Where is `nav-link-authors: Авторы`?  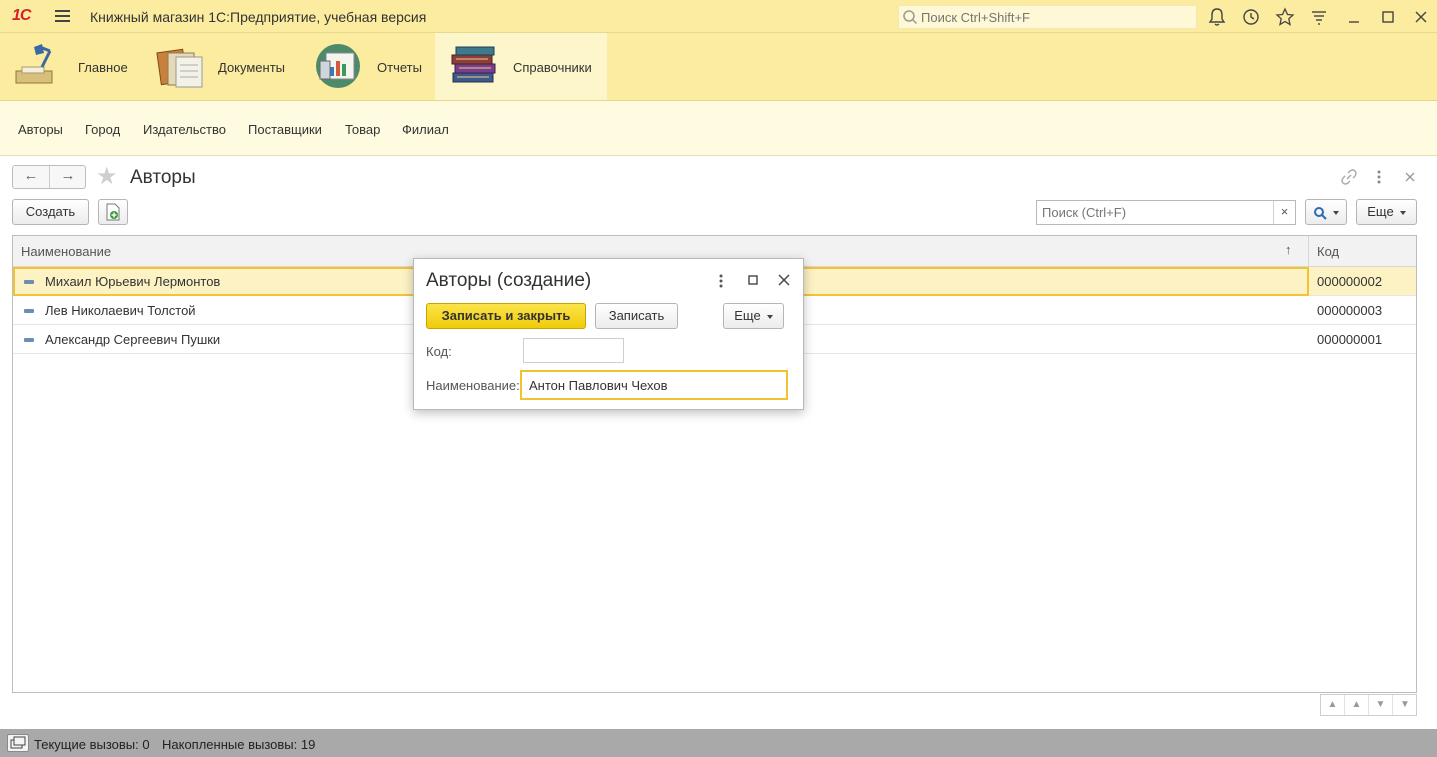 nav-link-authors: Авторы is located at coordinates (40, 129).